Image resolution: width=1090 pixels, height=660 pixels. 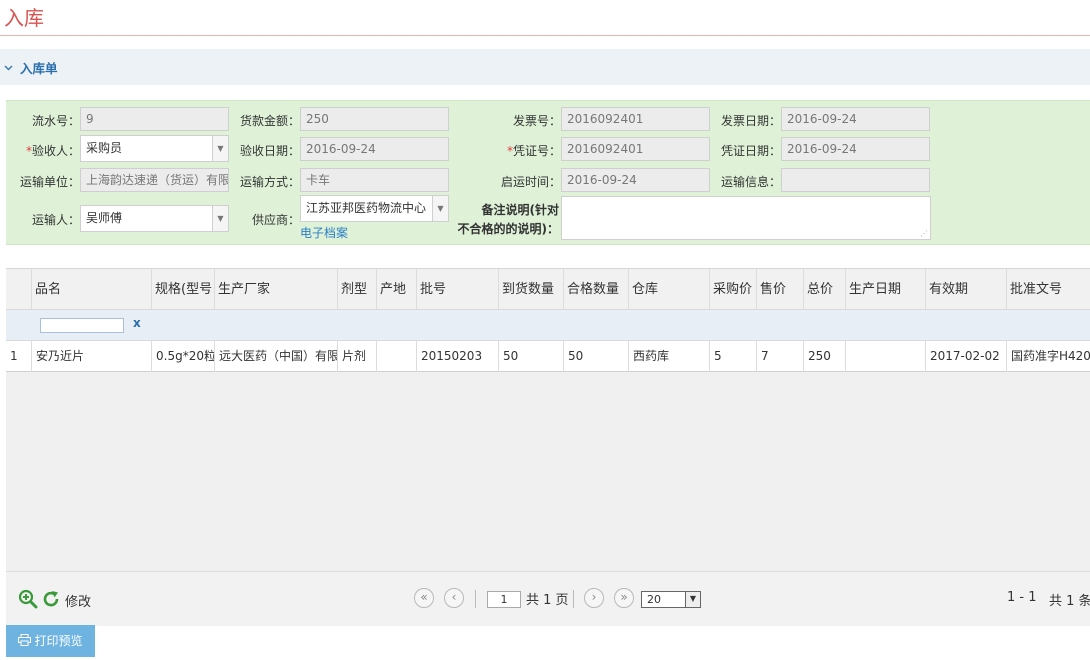 I want to click on last-page-icon: », so click(x=624, y=598).